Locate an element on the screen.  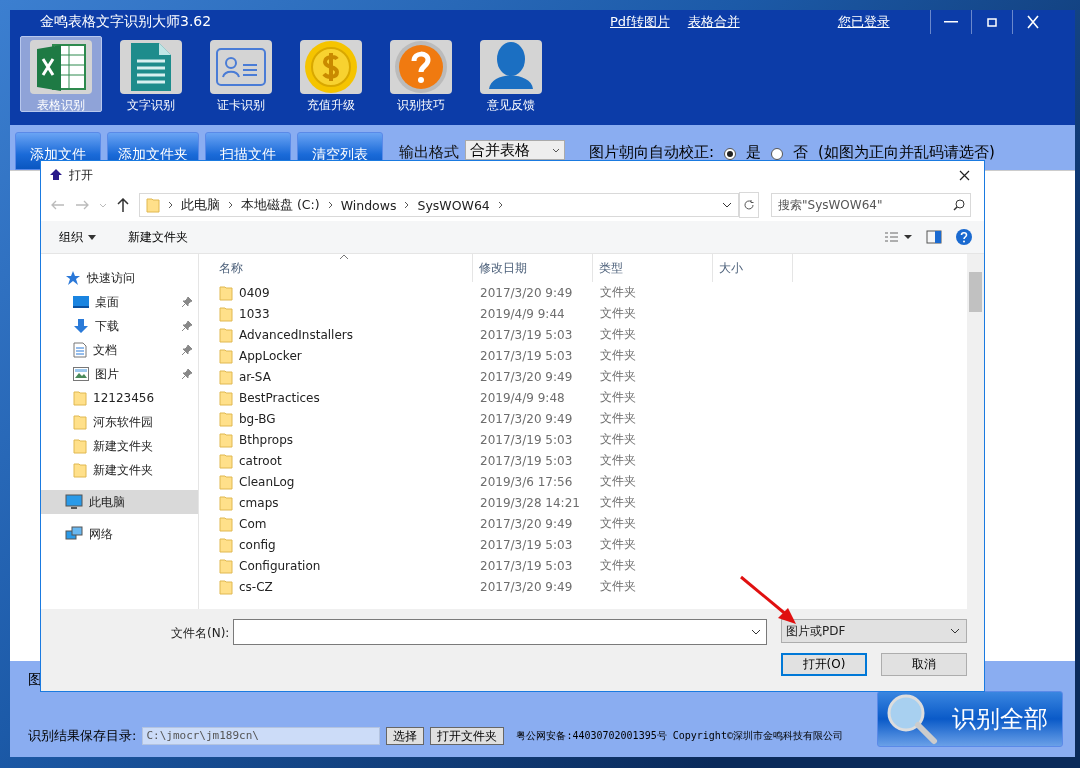
nav-item: 此电脑 is located at coordinates (119, 502).